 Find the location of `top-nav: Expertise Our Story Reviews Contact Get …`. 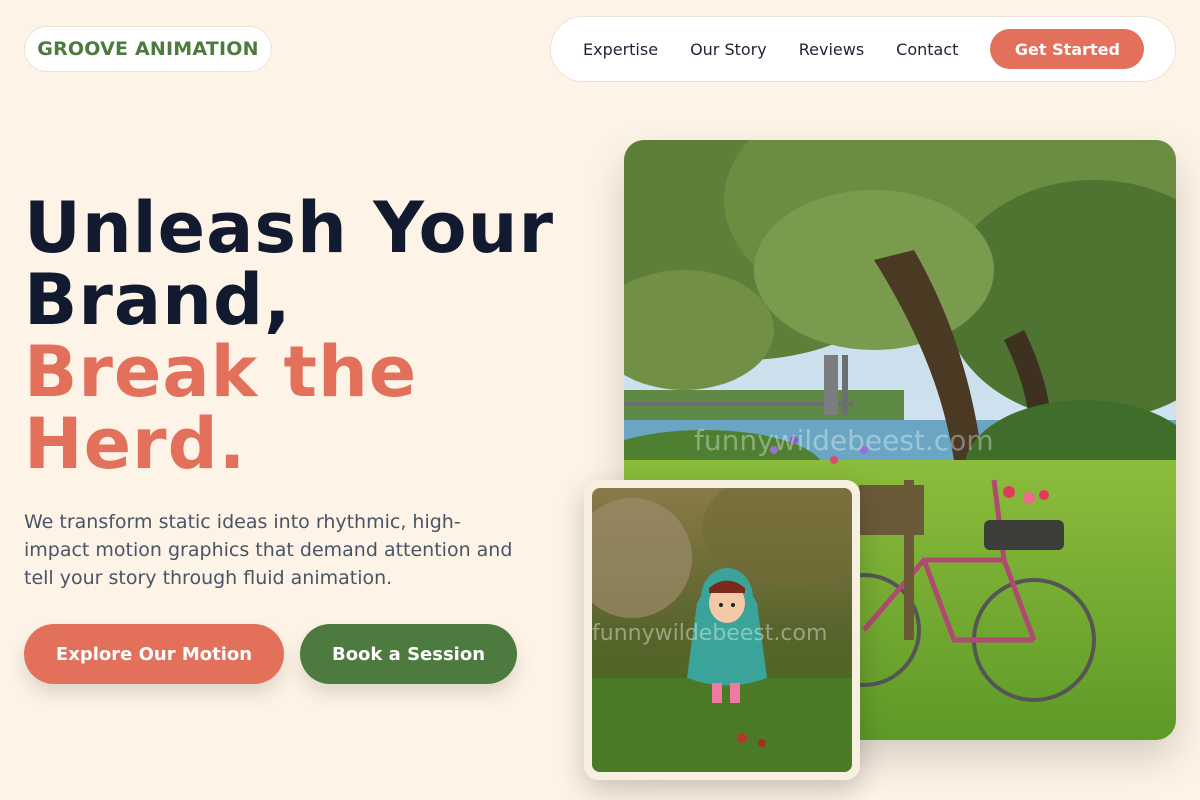

top-nav: Expertise Our Story Reviews Contact Get … is located at coordinates (863, 49).